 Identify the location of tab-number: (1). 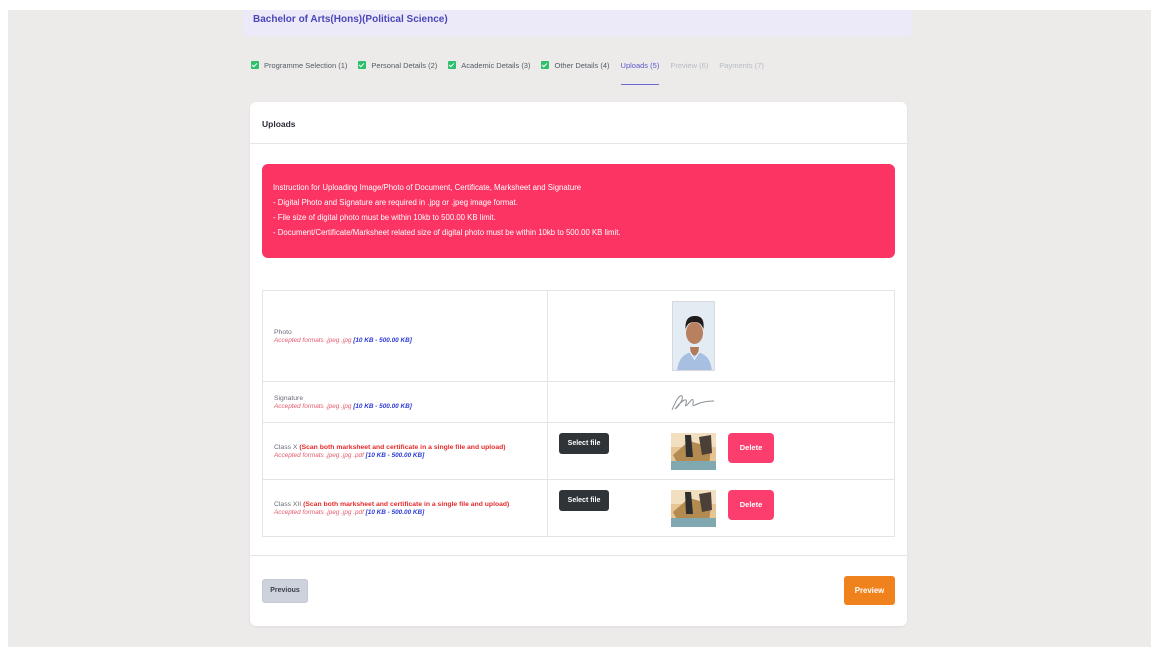
(343, 65).